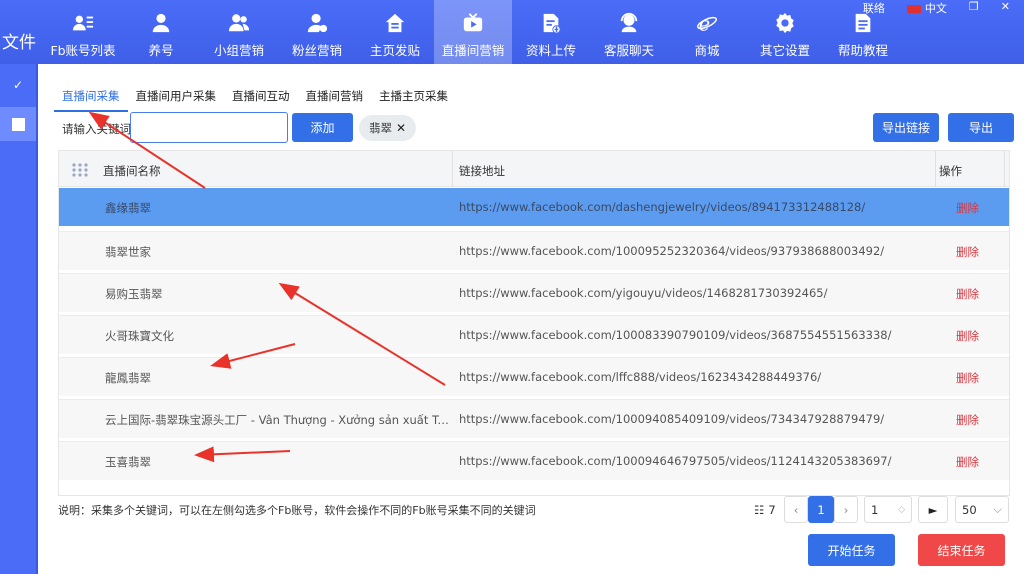  Describe the element at coordinates (707, 23) in the screenshot. I see `browser-e-icon: e` at that location.